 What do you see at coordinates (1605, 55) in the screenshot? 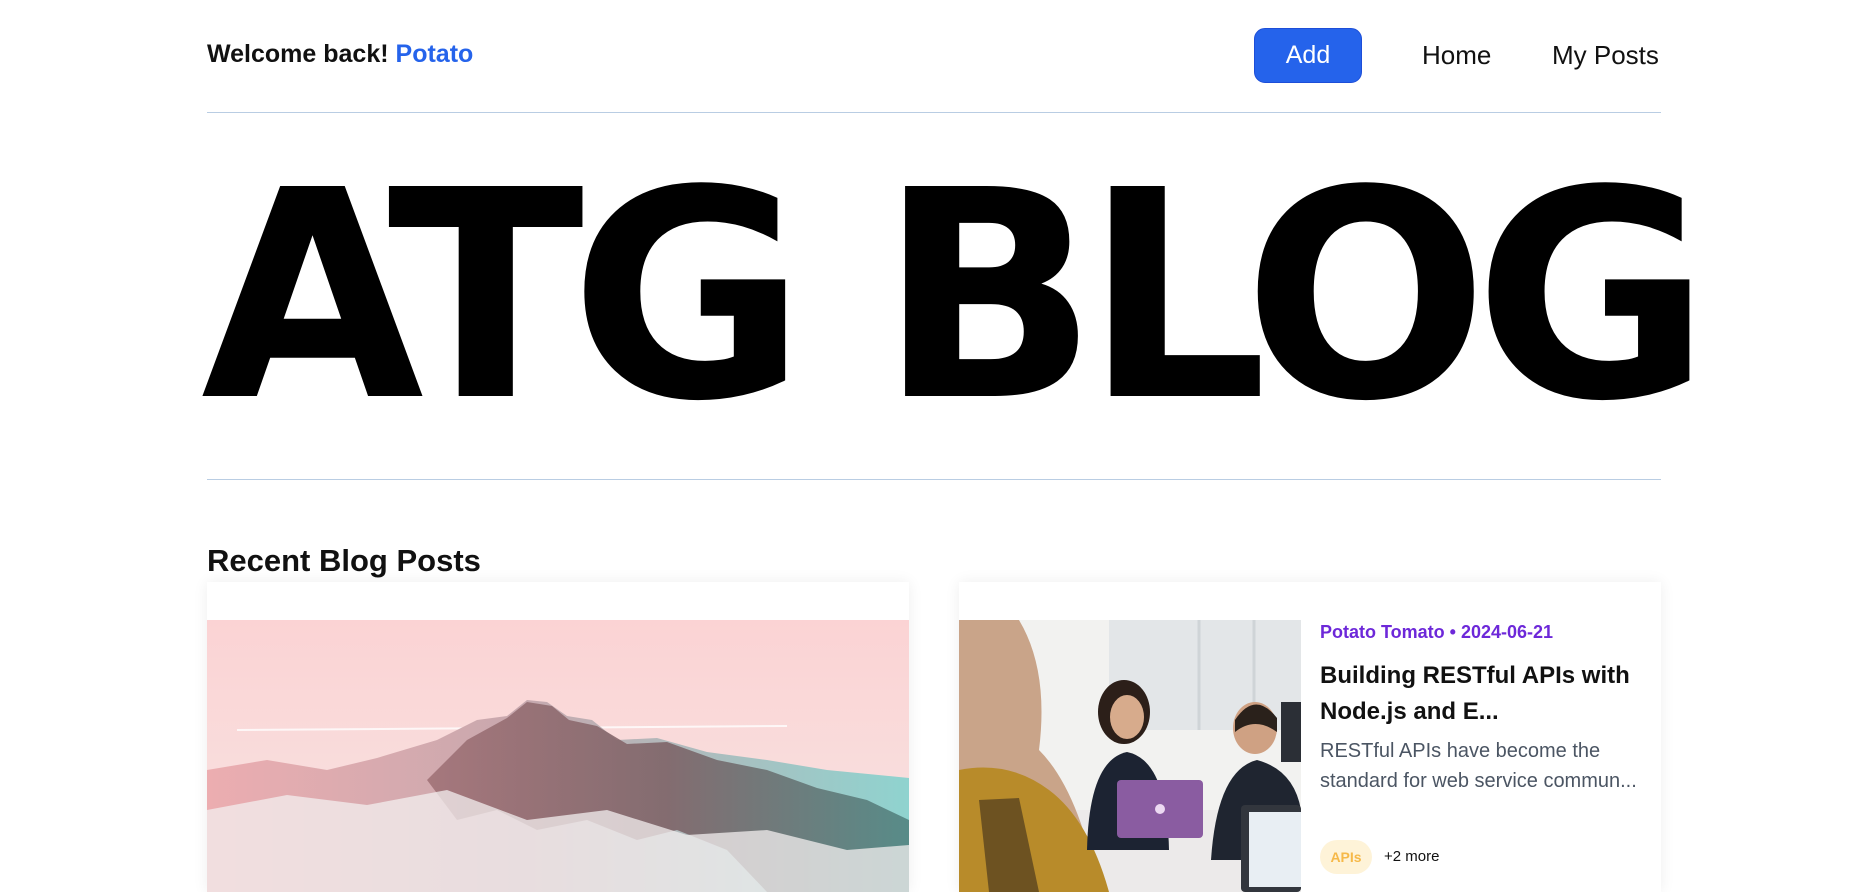
I see `nav-my-posts-link: My Posts` at bounding box center [1605, 55].